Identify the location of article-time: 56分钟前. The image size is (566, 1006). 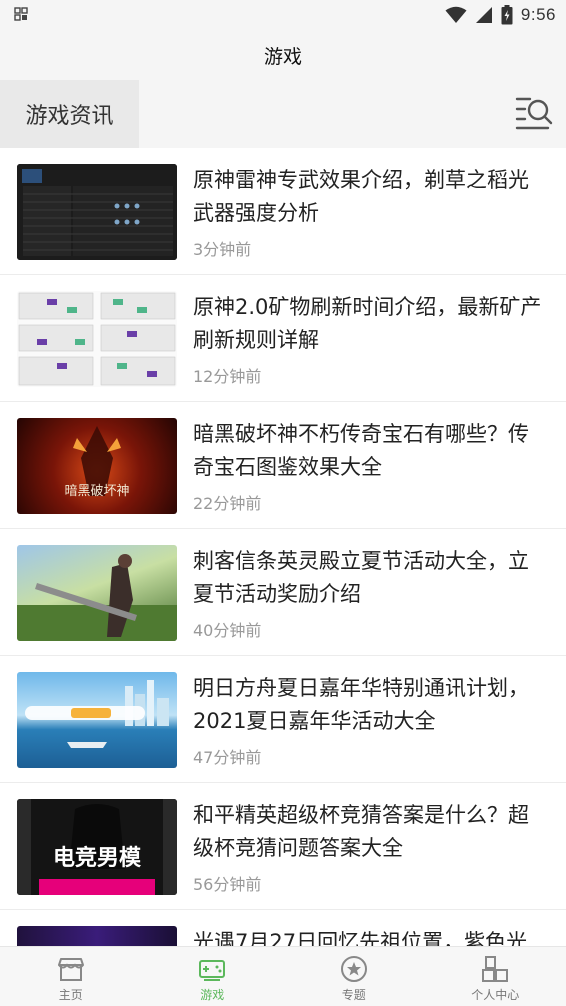
(227, 884).